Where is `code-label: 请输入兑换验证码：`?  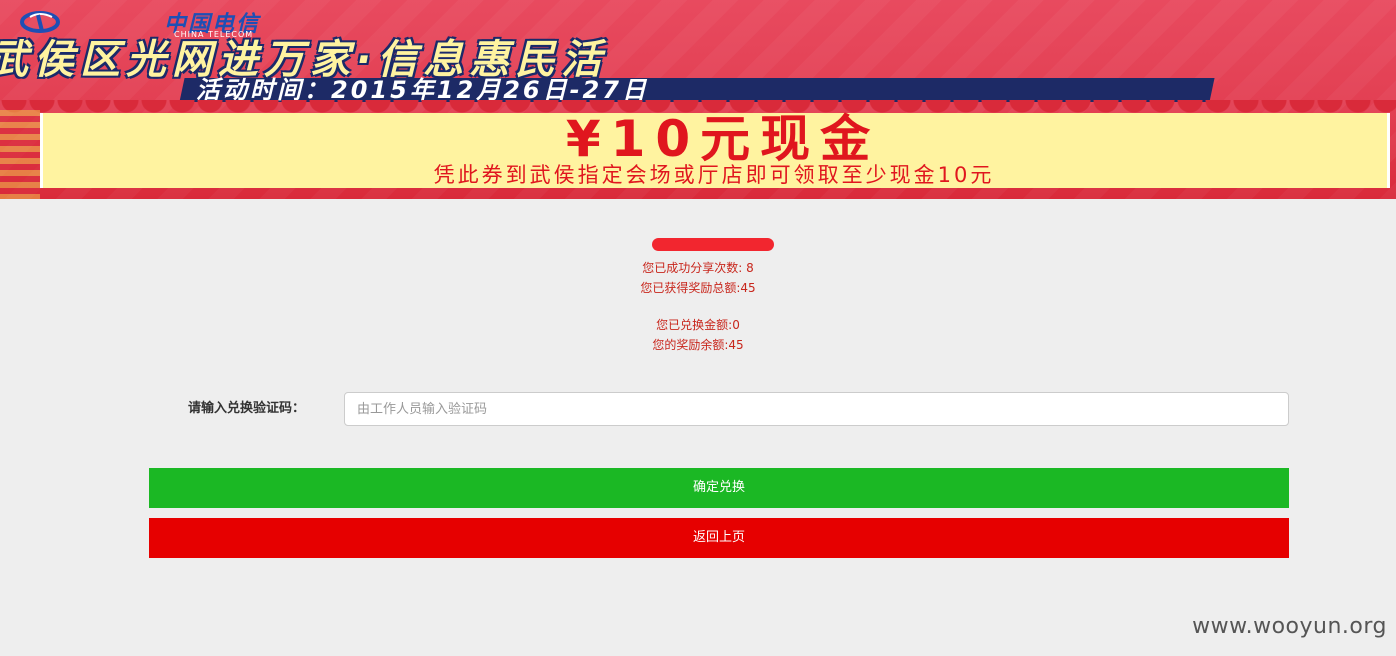 code-label: 请输入兑换验证码： is located at coordinates (247, 408).